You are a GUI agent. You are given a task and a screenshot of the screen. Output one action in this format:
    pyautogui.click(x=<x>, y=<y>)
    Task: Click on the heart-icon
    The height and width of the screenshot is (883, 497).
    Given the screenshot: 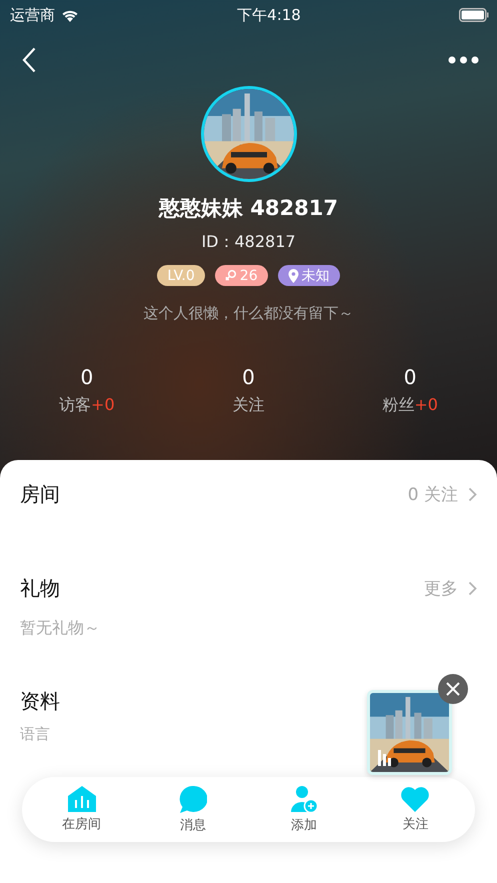 What is the action you would take?
    pyautogui.click(x=415, y=799)
    